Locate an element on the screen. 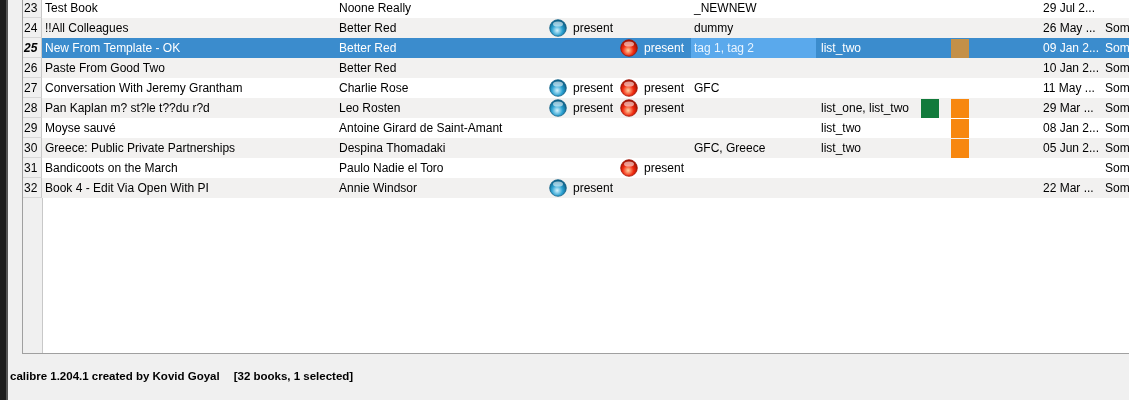 This screenshot has width=1129, height=400. book-row: 26 Paste From Good Two Better Red 10 Jan 2... Som is located at coordinates (576, 68).